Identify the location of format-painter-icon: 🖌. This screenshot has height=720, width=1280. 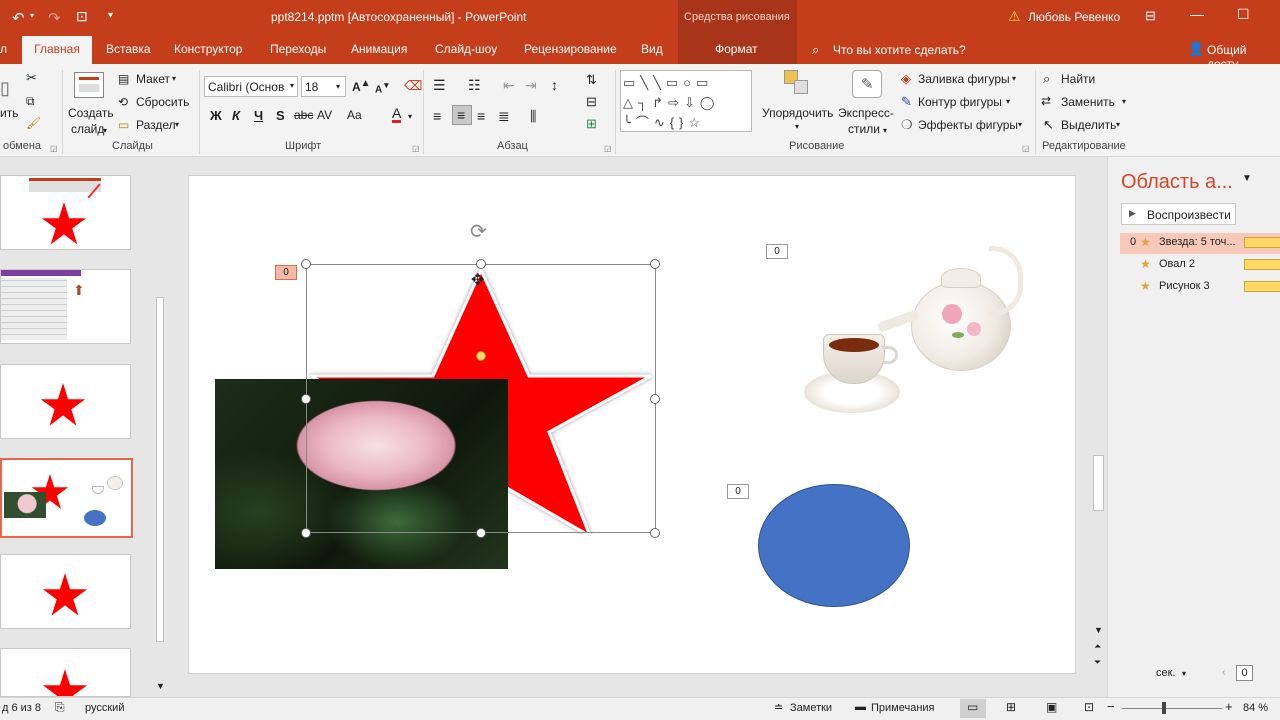
(33, 123).